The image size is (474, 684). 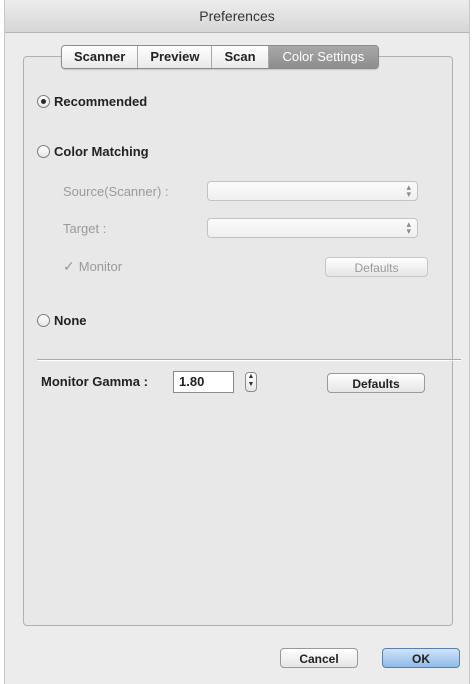 I want to click on color-matching-defaults-button: Defaults, so click(x=376, y=267).